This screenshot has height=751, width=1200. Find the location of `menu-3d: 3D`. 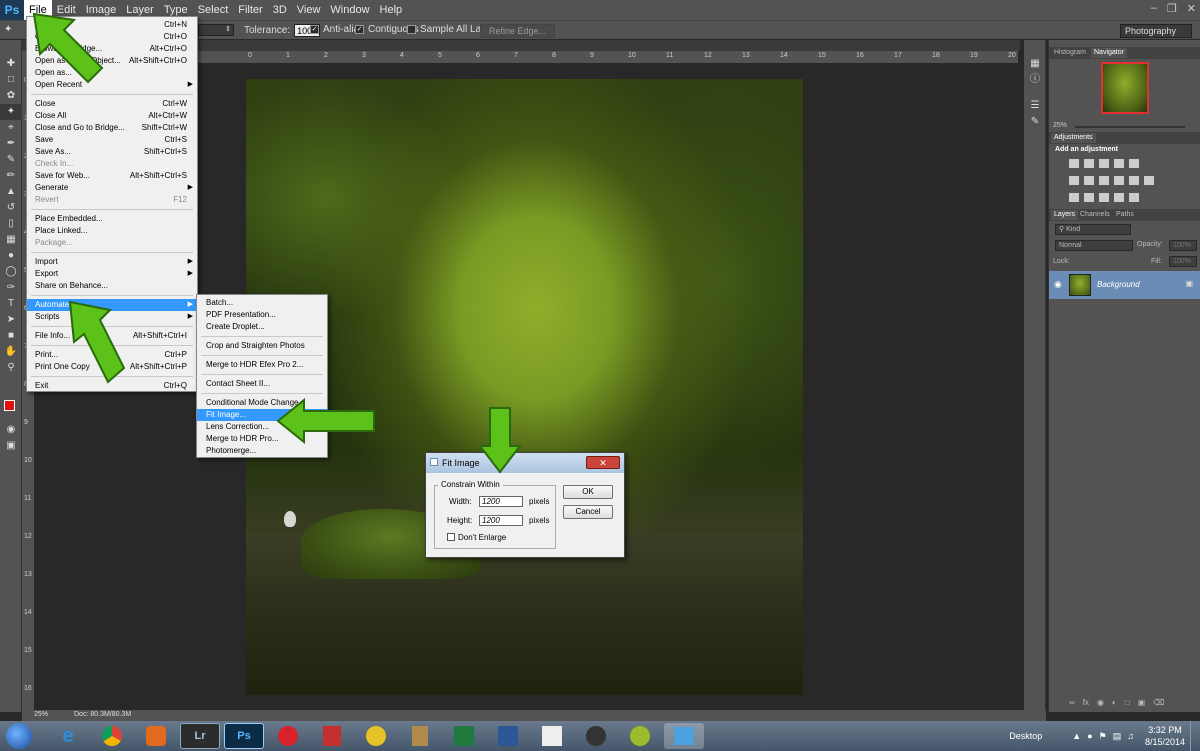

menu-3d: 3D is located at coordinates (280, 10).